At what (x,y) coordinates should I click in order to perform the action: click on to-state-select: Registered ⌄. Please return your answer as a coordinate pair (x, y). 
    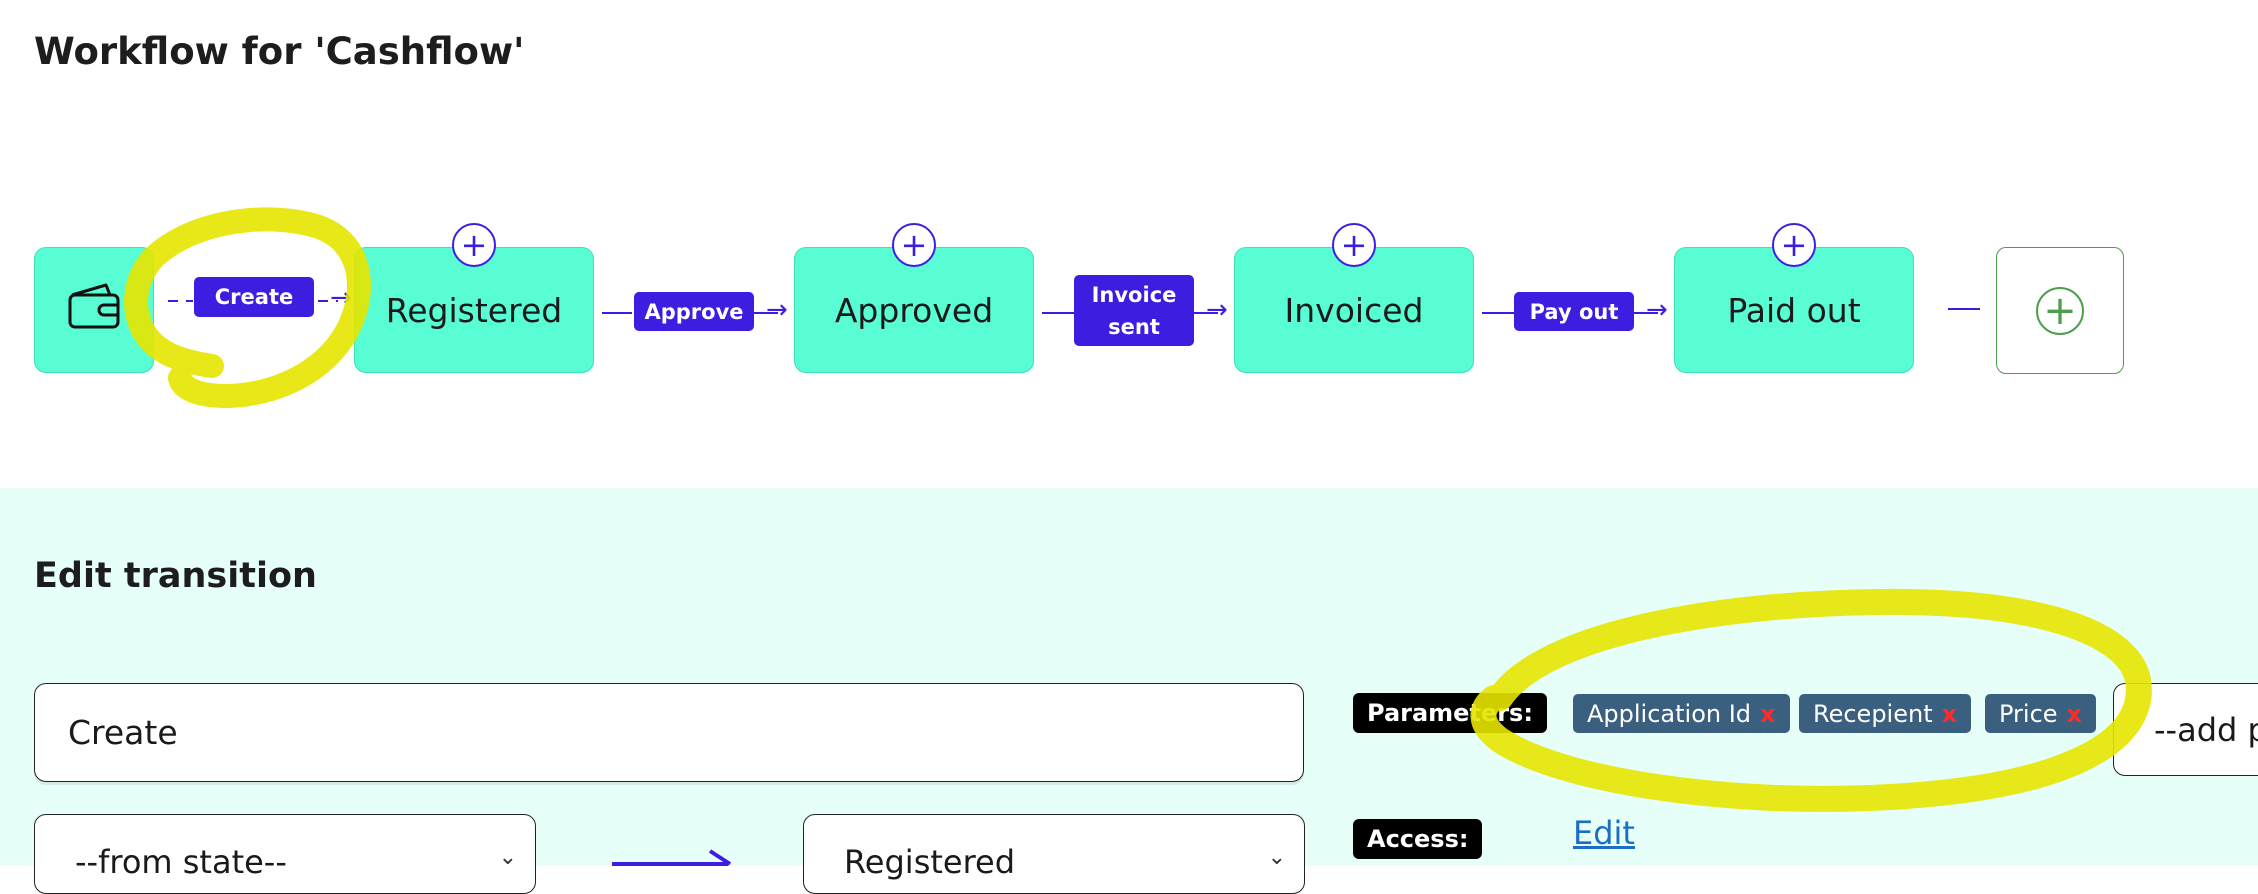
    Looking at the image, I should click on (1054, 854).